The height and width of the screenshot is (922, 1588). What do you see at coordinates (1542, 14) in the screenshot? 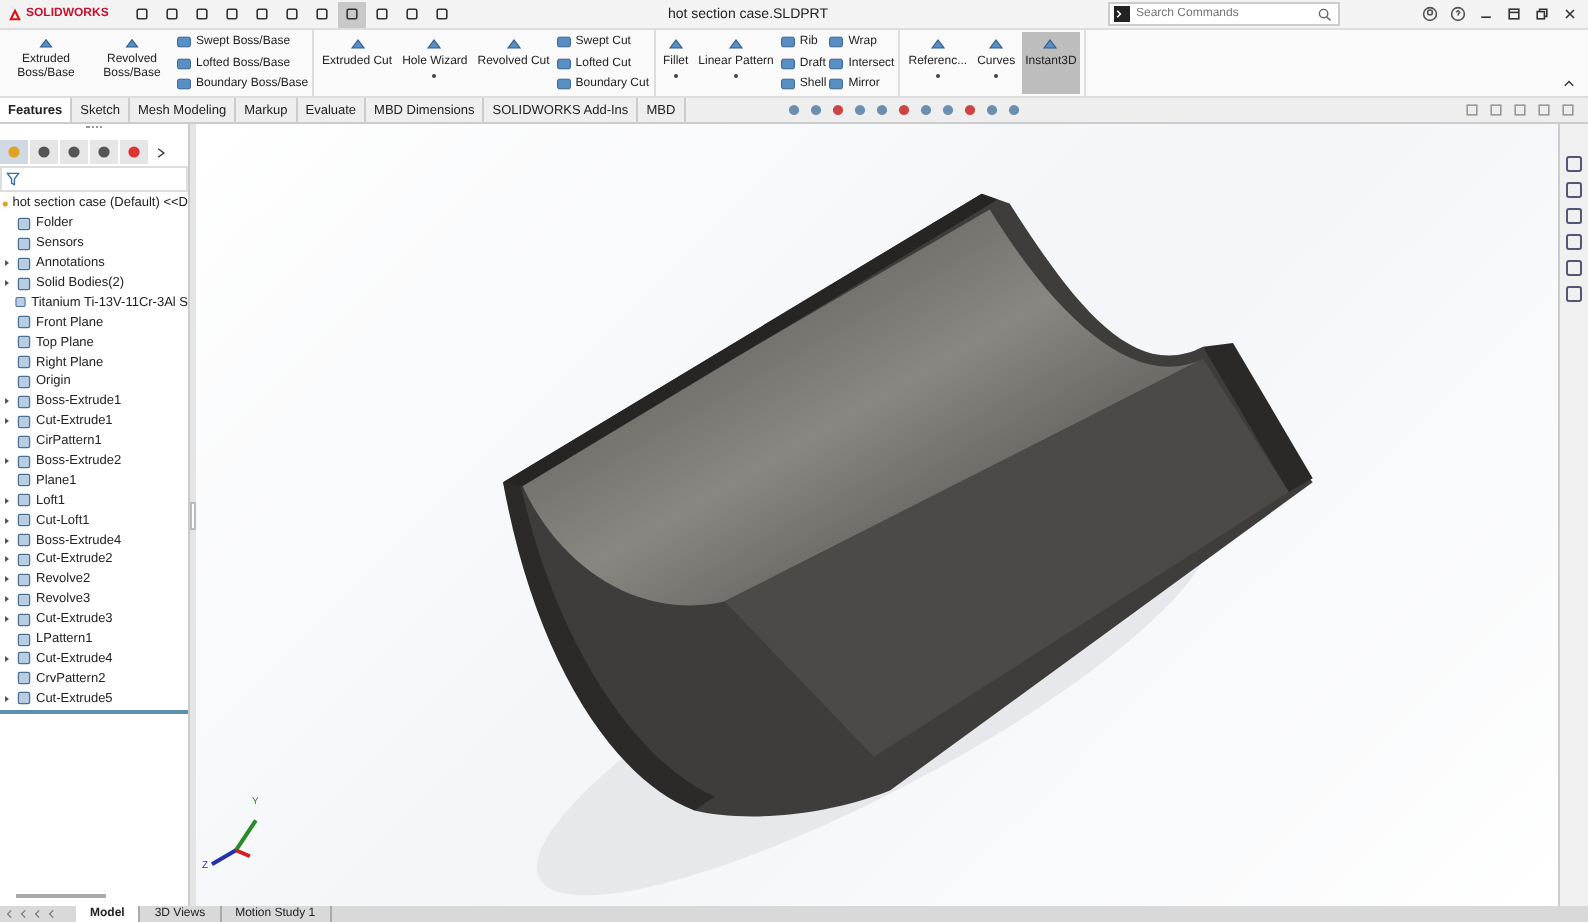
I see `restore-icon` at bounding box center [1542, 14].